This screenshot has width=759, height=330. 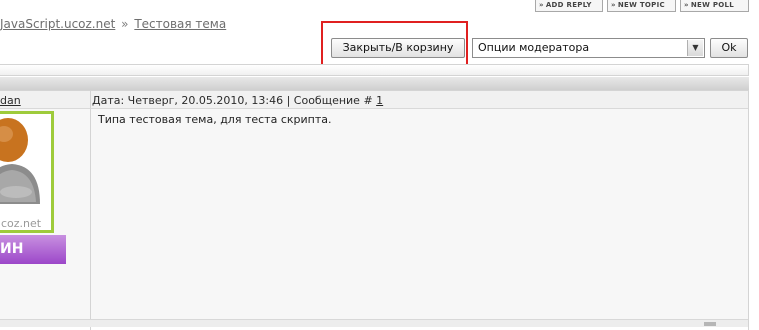 What do you see at coordinates (33, 249) in the screenshot?
I see `rank-badge: ИН` at bounding box center [33, 249].